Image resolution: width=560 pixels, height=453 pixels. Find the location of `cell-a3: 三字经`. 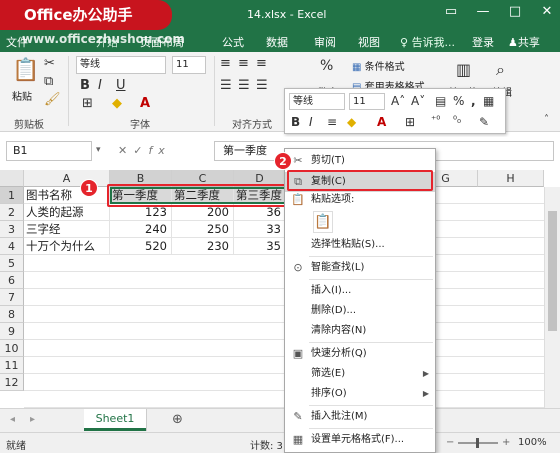

cell-a3: 三字经 is located at coordinates (67, 229).